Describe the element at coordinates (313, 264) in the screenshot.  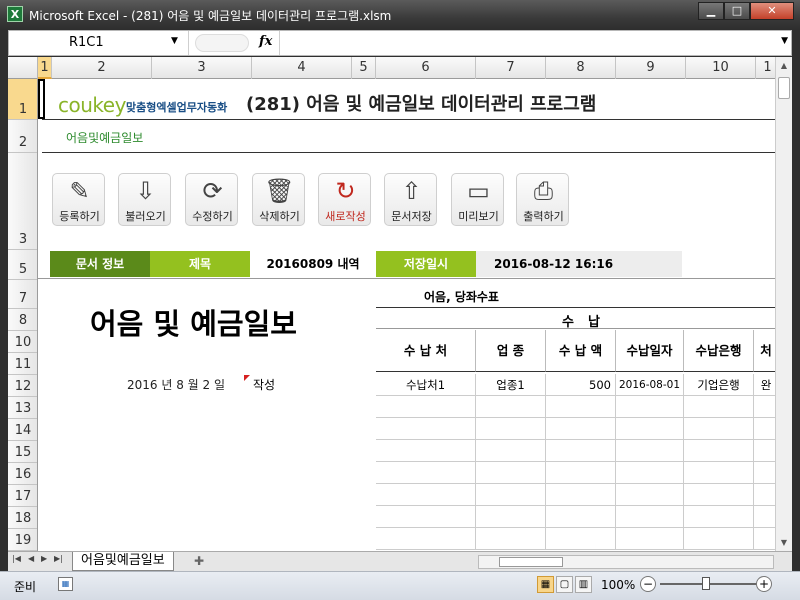
I see `title-value: 20160809 내역` at that location.